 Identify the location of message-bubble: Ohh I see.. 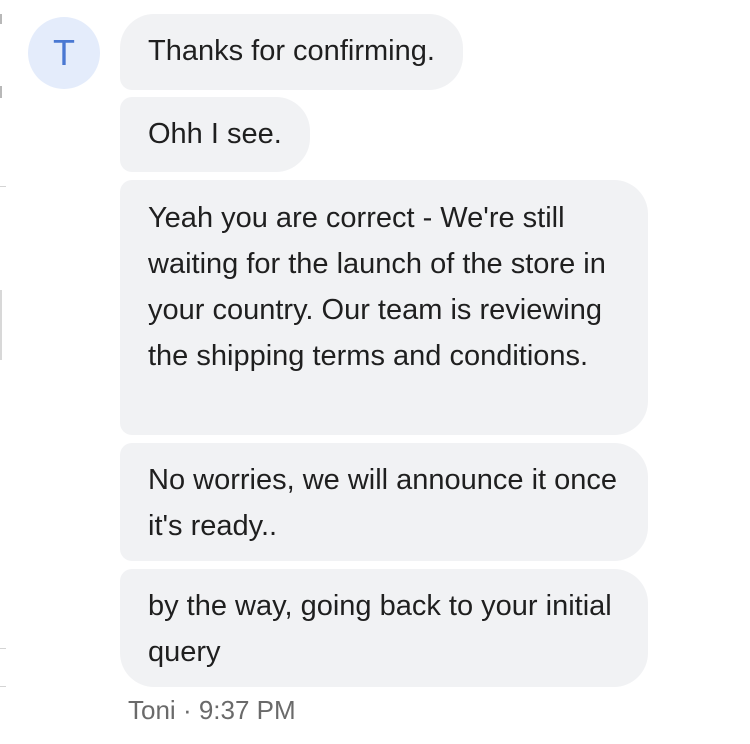
(215, 134).